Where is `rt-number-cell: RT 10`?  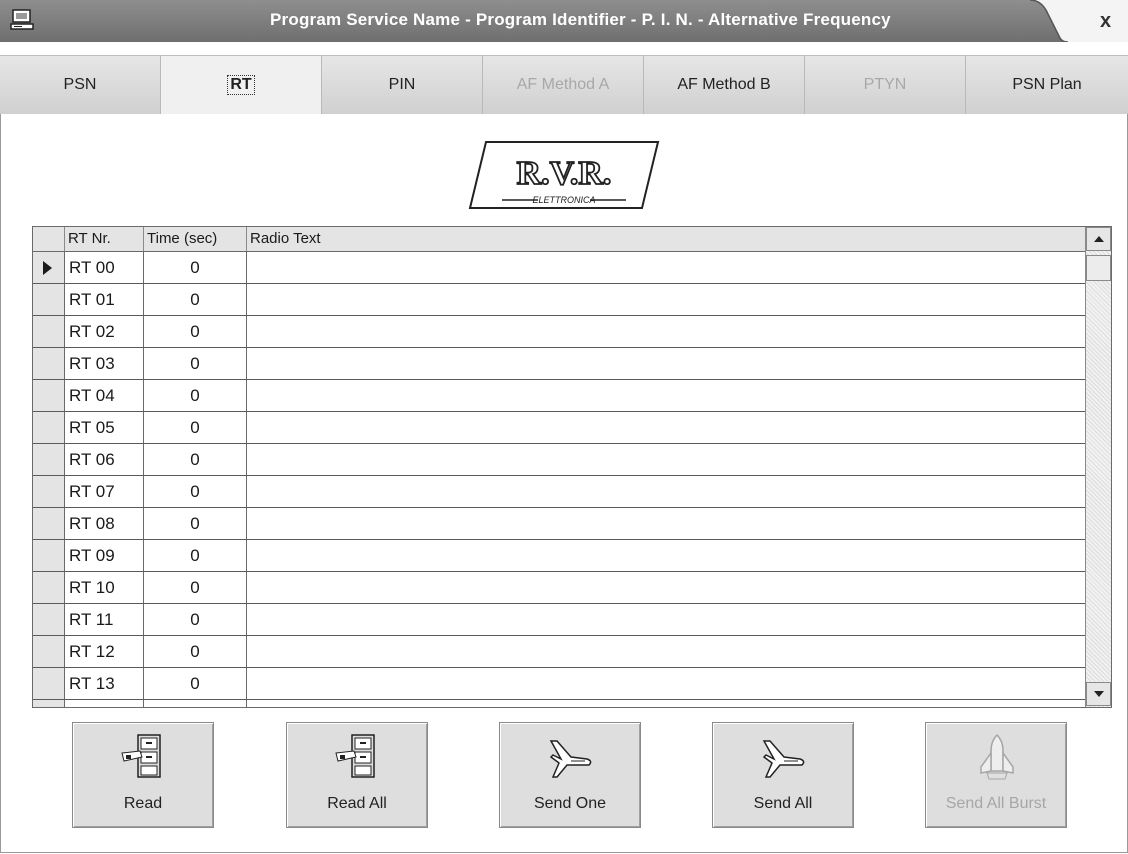
rt-number-cell: RT 10 is located at coordinates (104, 587).